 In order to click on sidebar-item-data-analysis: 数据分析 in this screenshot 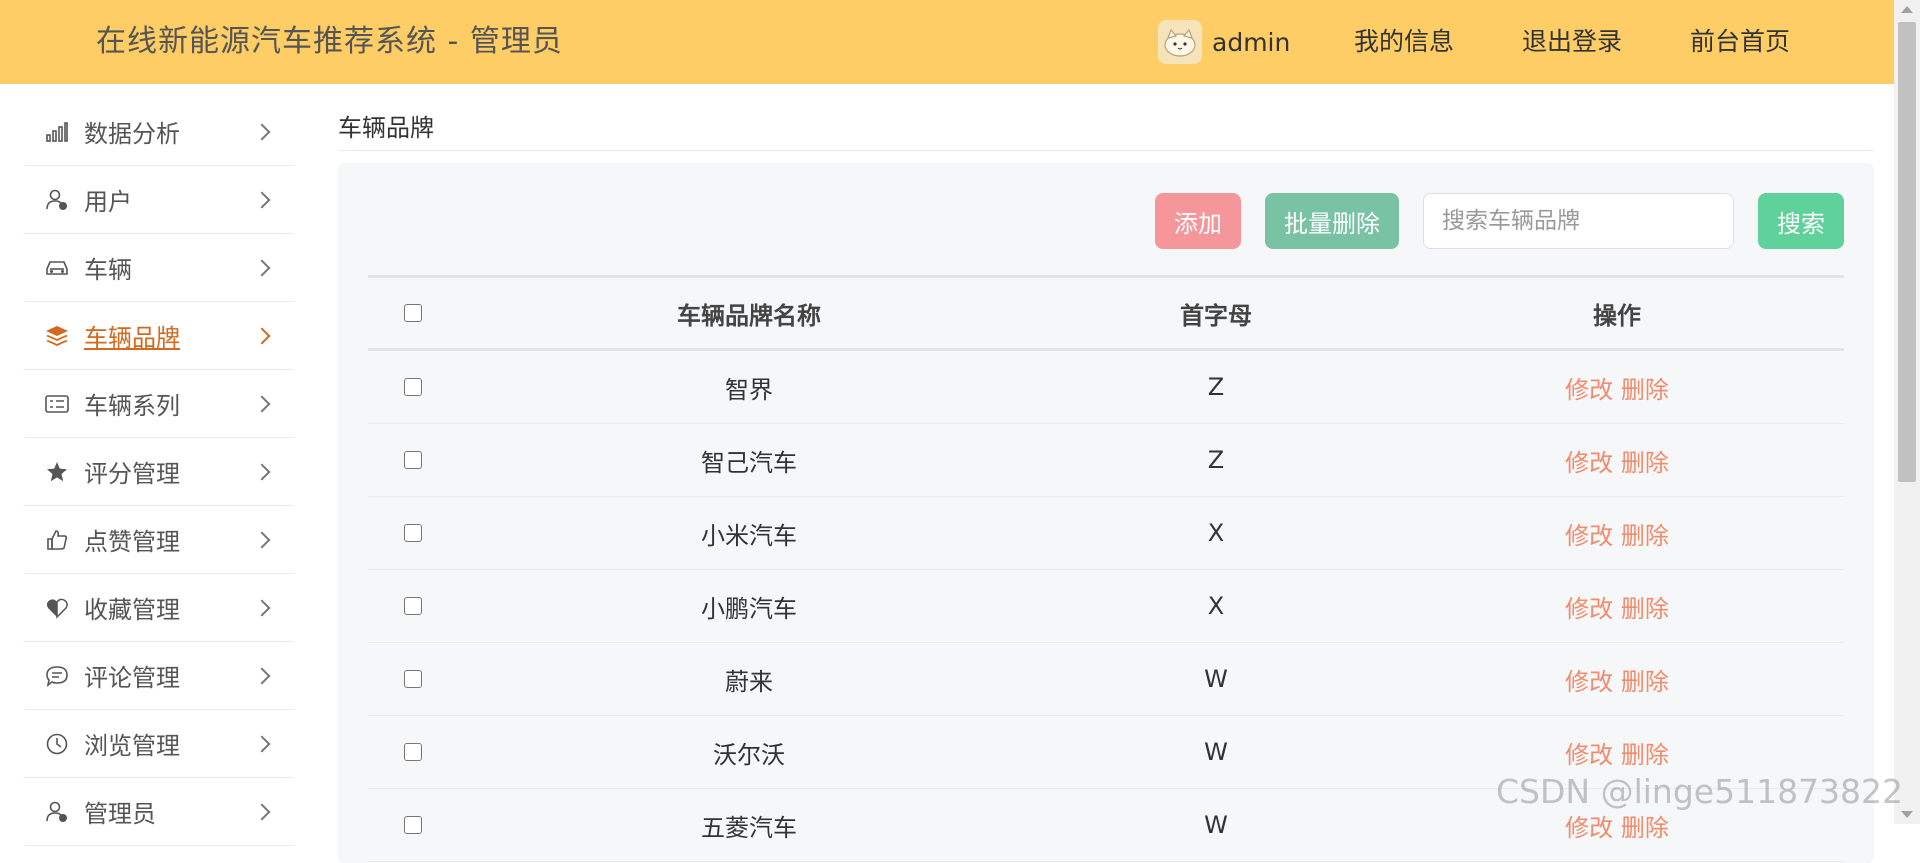, I will do `click(159, 132)`.